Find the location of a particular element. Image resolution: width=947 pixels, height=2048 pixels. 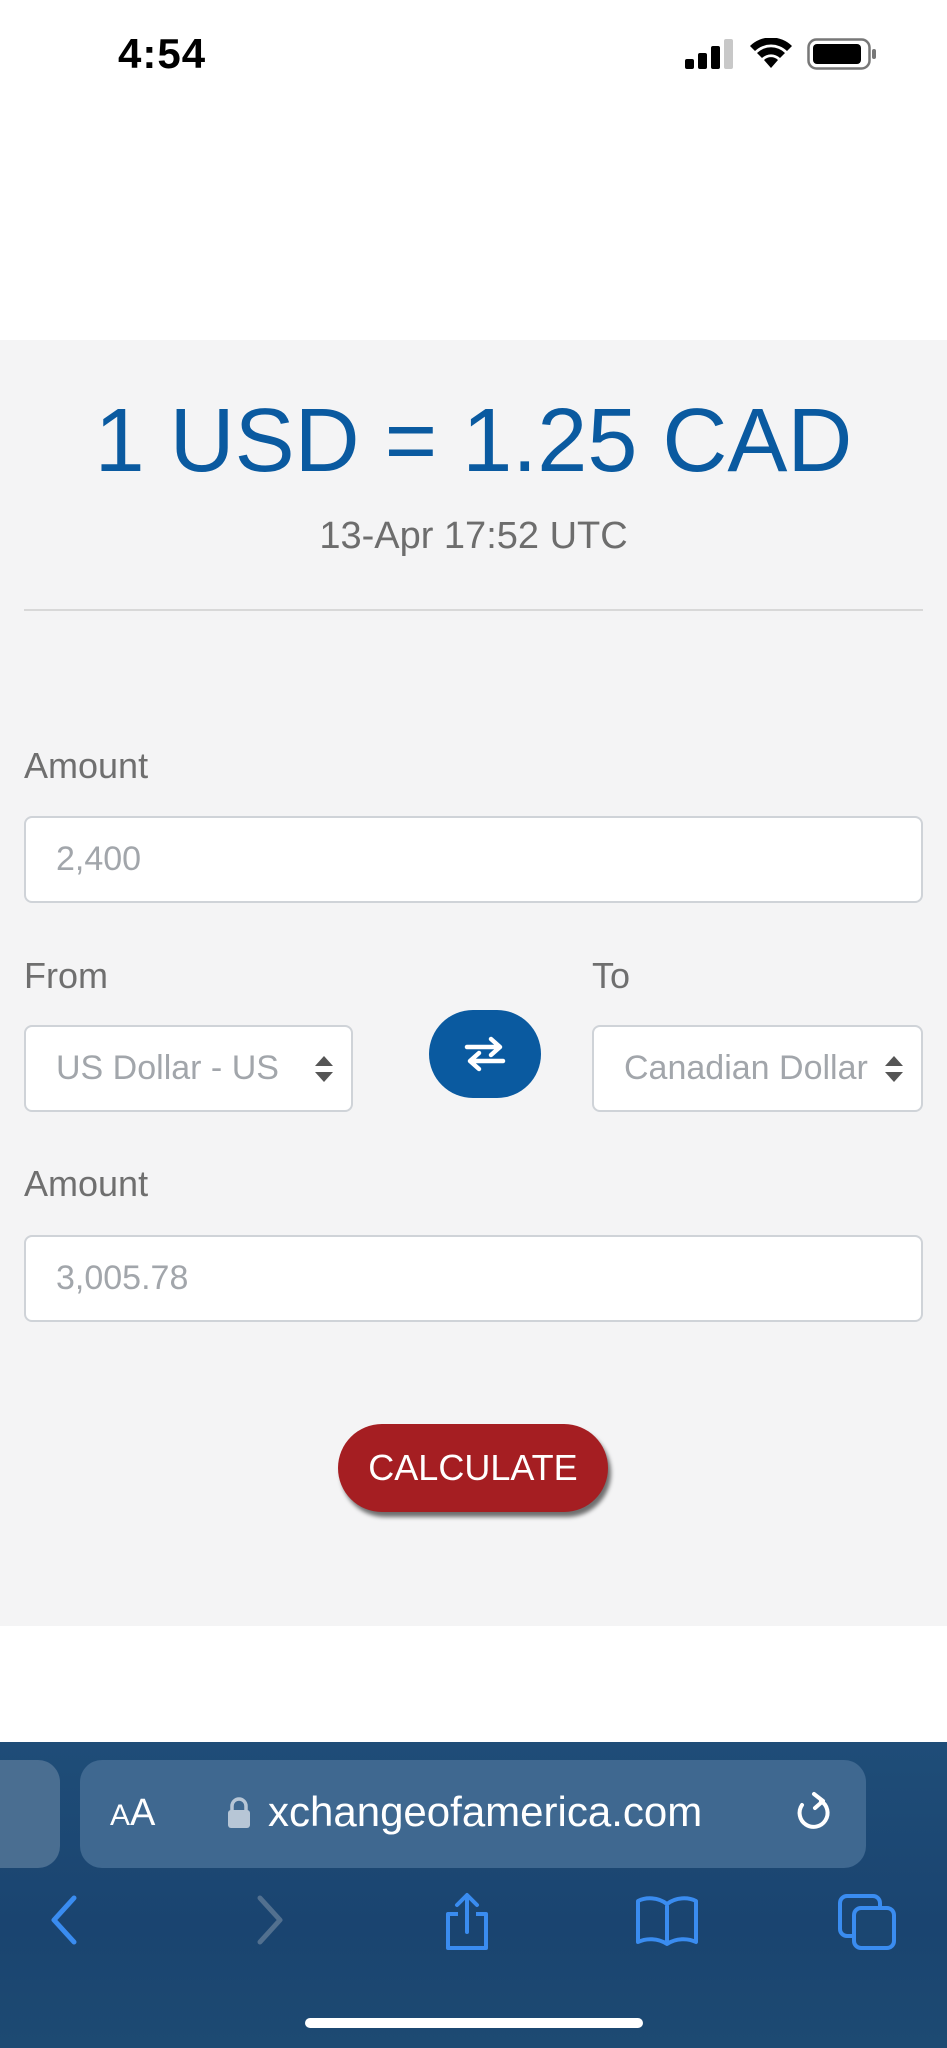

url-text: xchangeofamerica.com is located at coordinates (485, 1812).